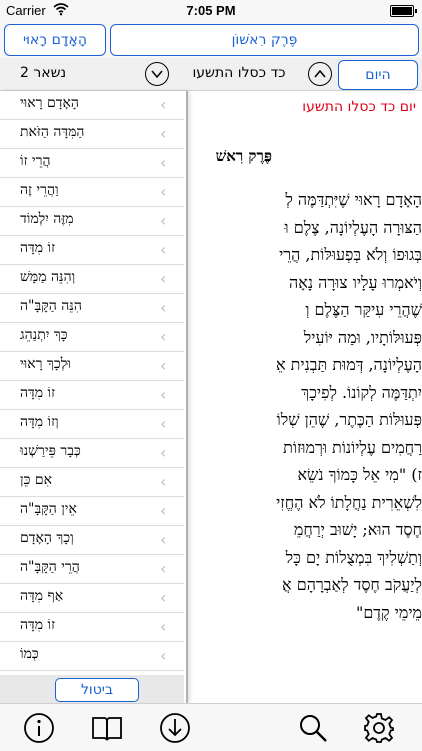  I want to click on chevron-down-icon, so click(157, 74).